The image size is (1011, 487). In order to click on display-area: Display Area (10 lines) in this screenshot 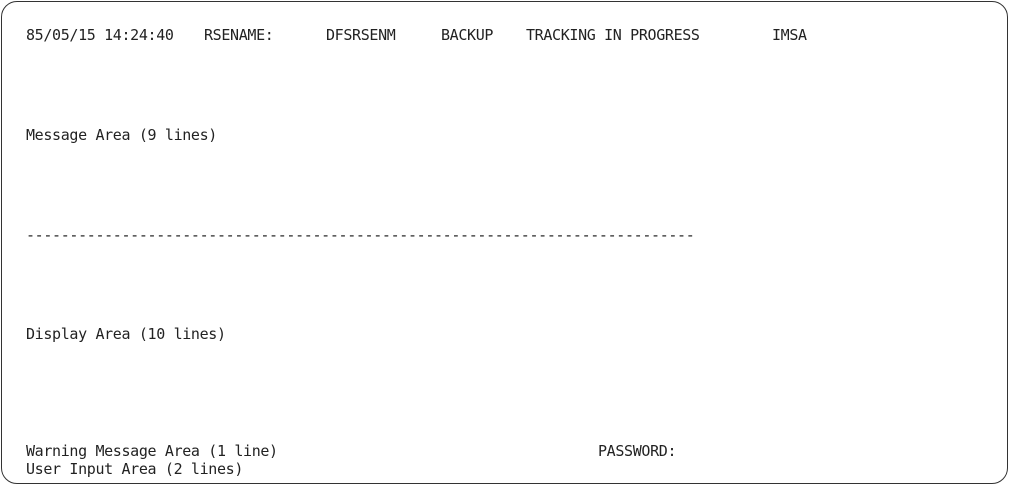, I will do `click(126, 334)`.